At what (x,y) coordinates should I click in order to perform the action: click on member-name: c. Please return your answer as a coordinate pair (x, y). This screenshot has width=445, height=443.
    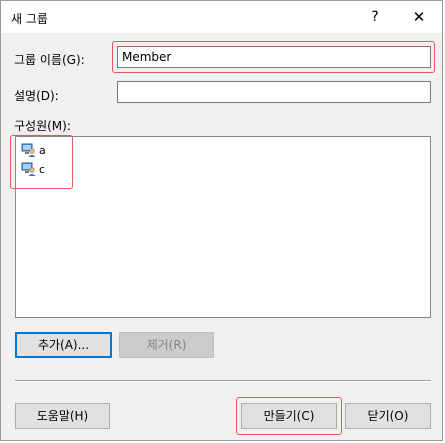
    Looking at the image, I should click on (42, 169).